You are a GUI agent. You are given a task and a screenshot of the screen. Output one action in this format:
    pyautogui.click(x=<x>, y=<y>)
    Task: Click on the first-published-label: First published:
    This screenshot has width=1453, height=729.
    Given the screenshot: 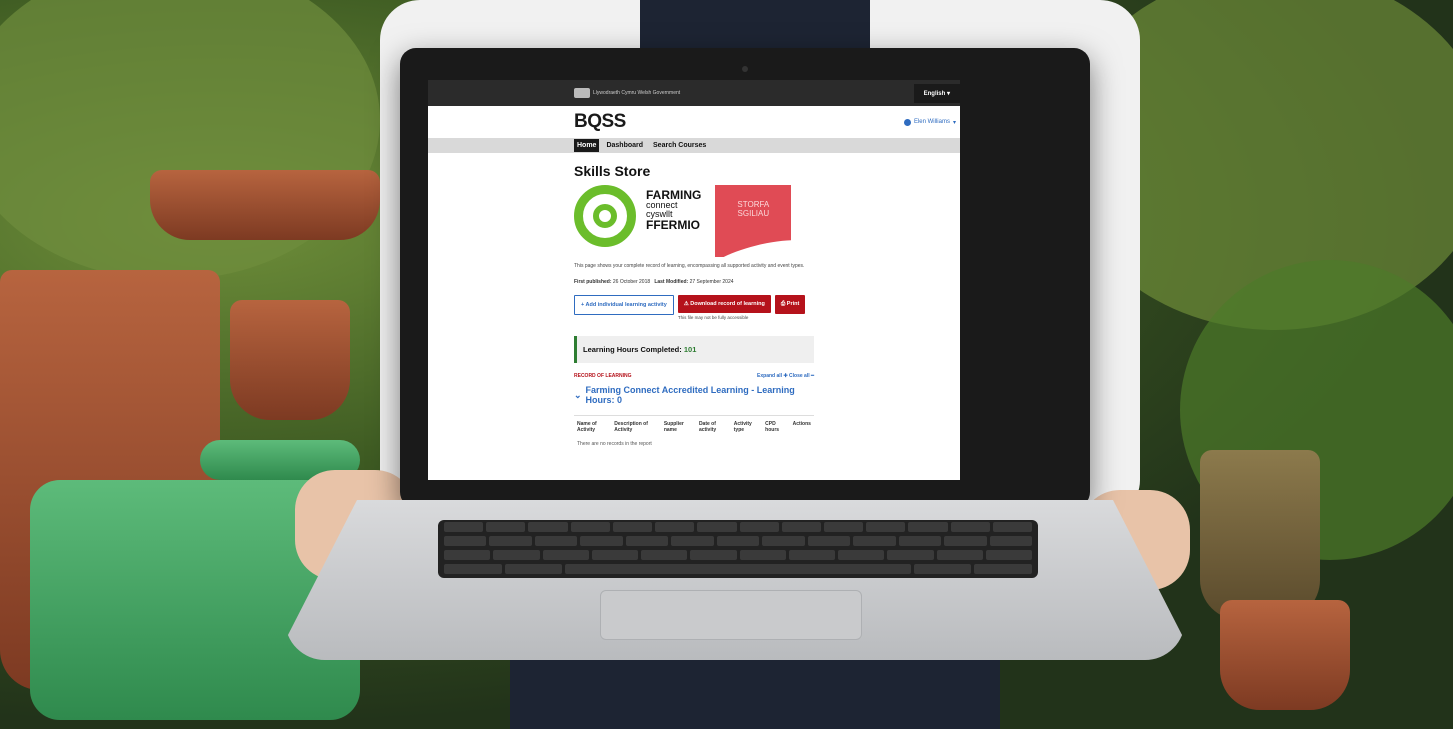 What is the action you would take?
    pyautogui.click(x=593, y=282)
    